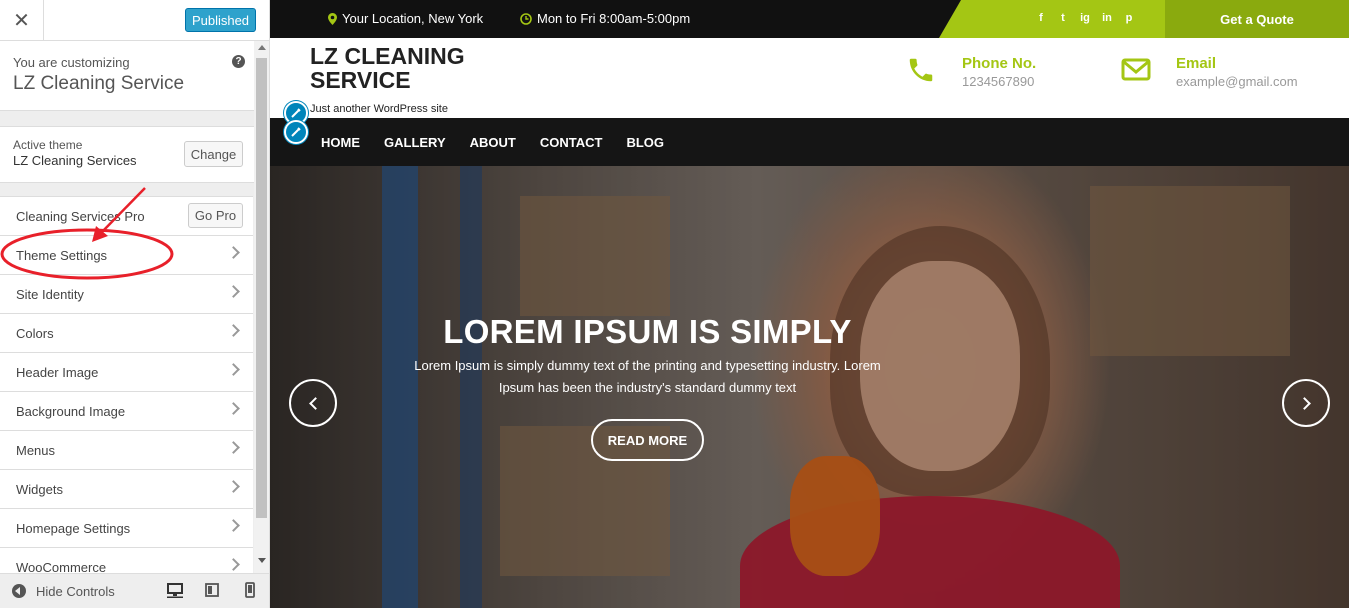 The width and height of the screenshot is (1349, 608). I want to click on sidebar-scrollbar, so click(261, 307).